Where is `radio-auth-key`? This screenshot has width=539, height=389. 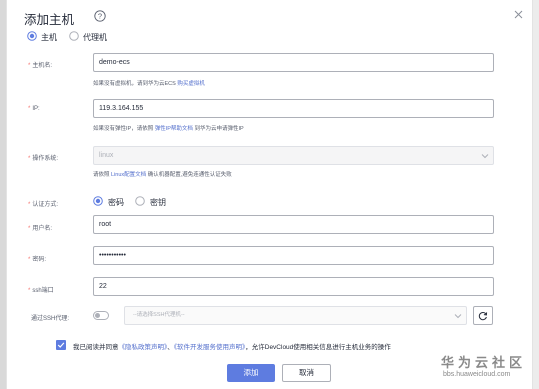
radio-auth-key is located at coordinates (140, 201).